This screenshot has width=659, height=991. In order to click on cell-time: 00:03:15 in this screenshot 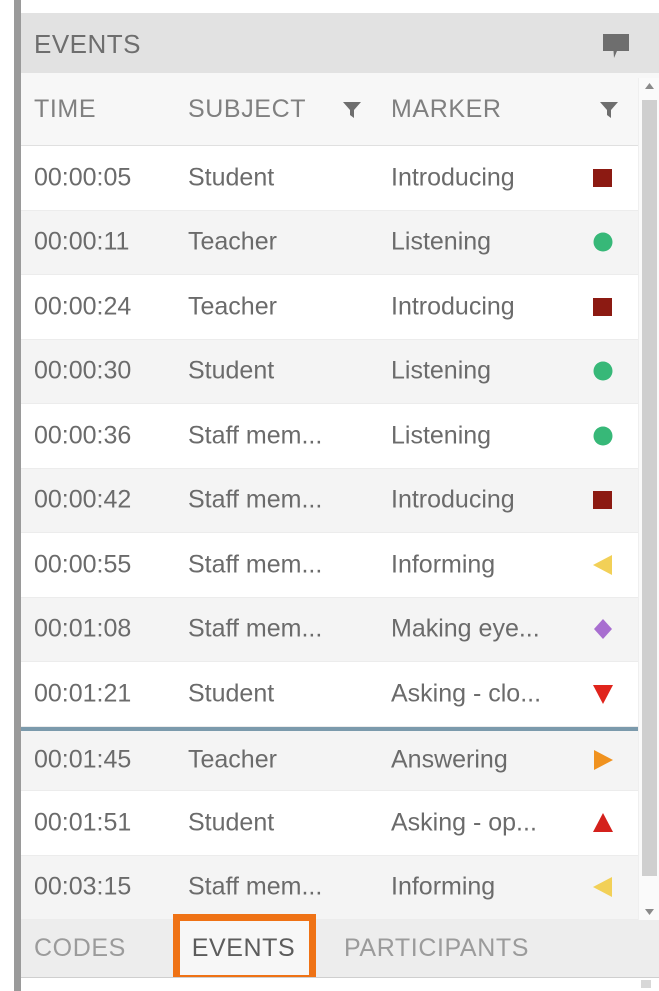, I will do `click(83, 886)`.